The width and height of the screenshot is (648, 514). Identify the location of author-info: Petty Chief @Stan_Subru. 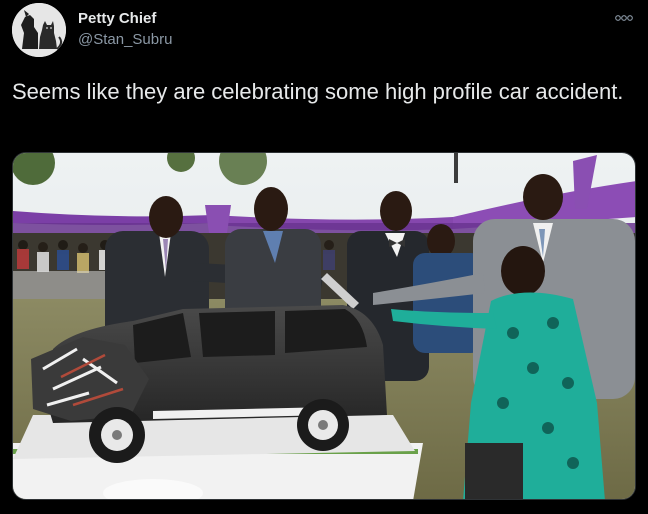
(125, 29).